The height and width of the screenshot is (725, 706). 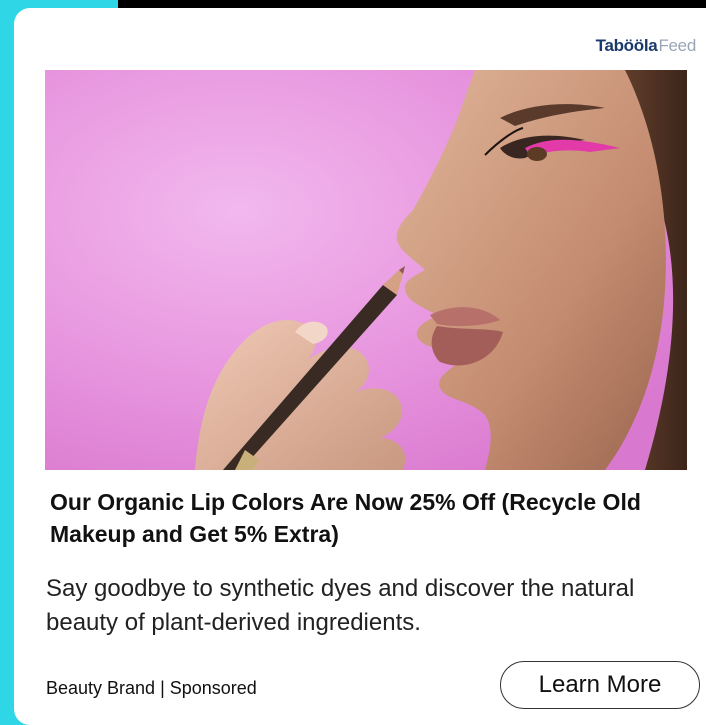 I want to click on learn-more-button: Learn More, so click(x=600, y=685).